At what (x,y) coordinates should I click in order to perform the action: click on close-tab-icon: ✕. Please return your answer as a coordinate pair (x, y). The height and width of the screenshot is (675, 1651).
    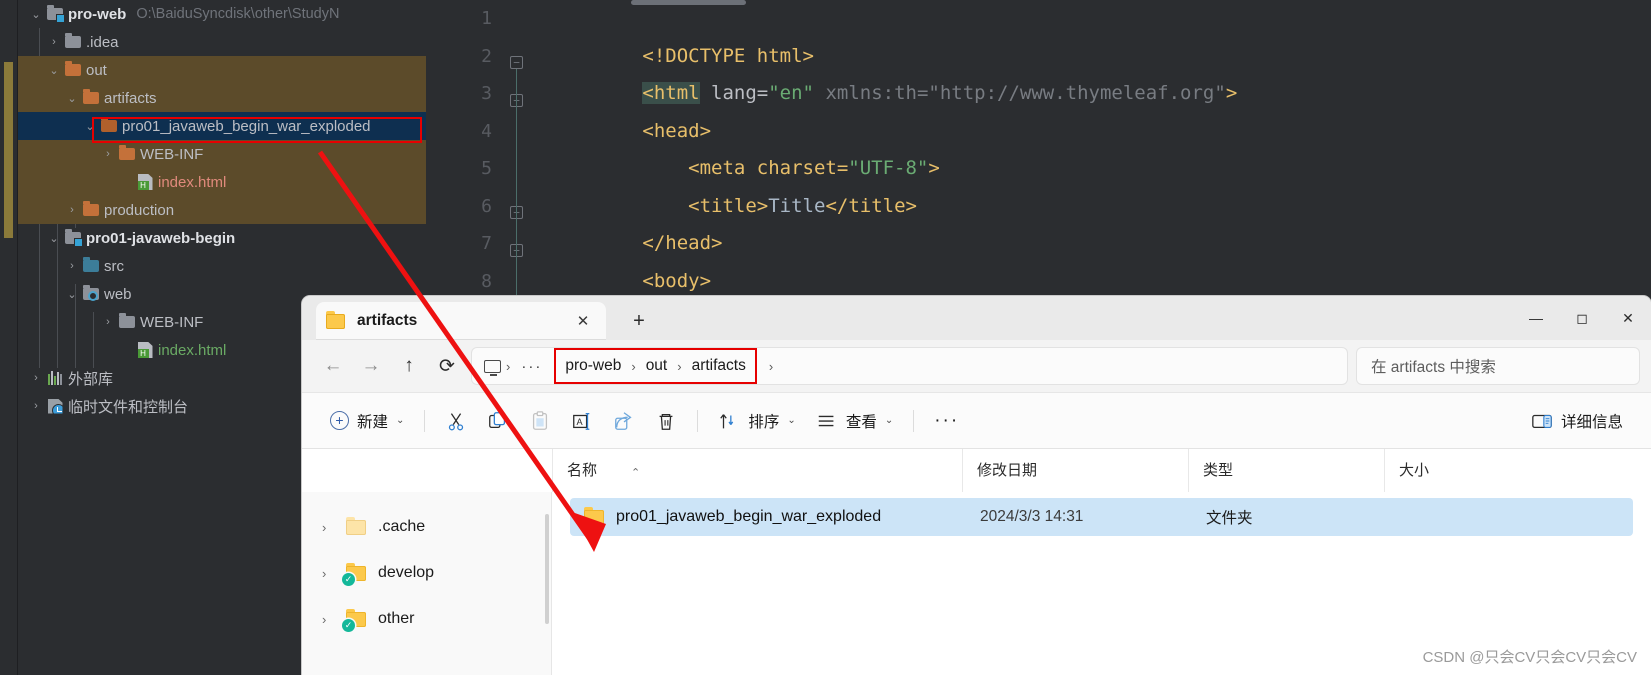
    Looking at the image, I should click on (583, 321).